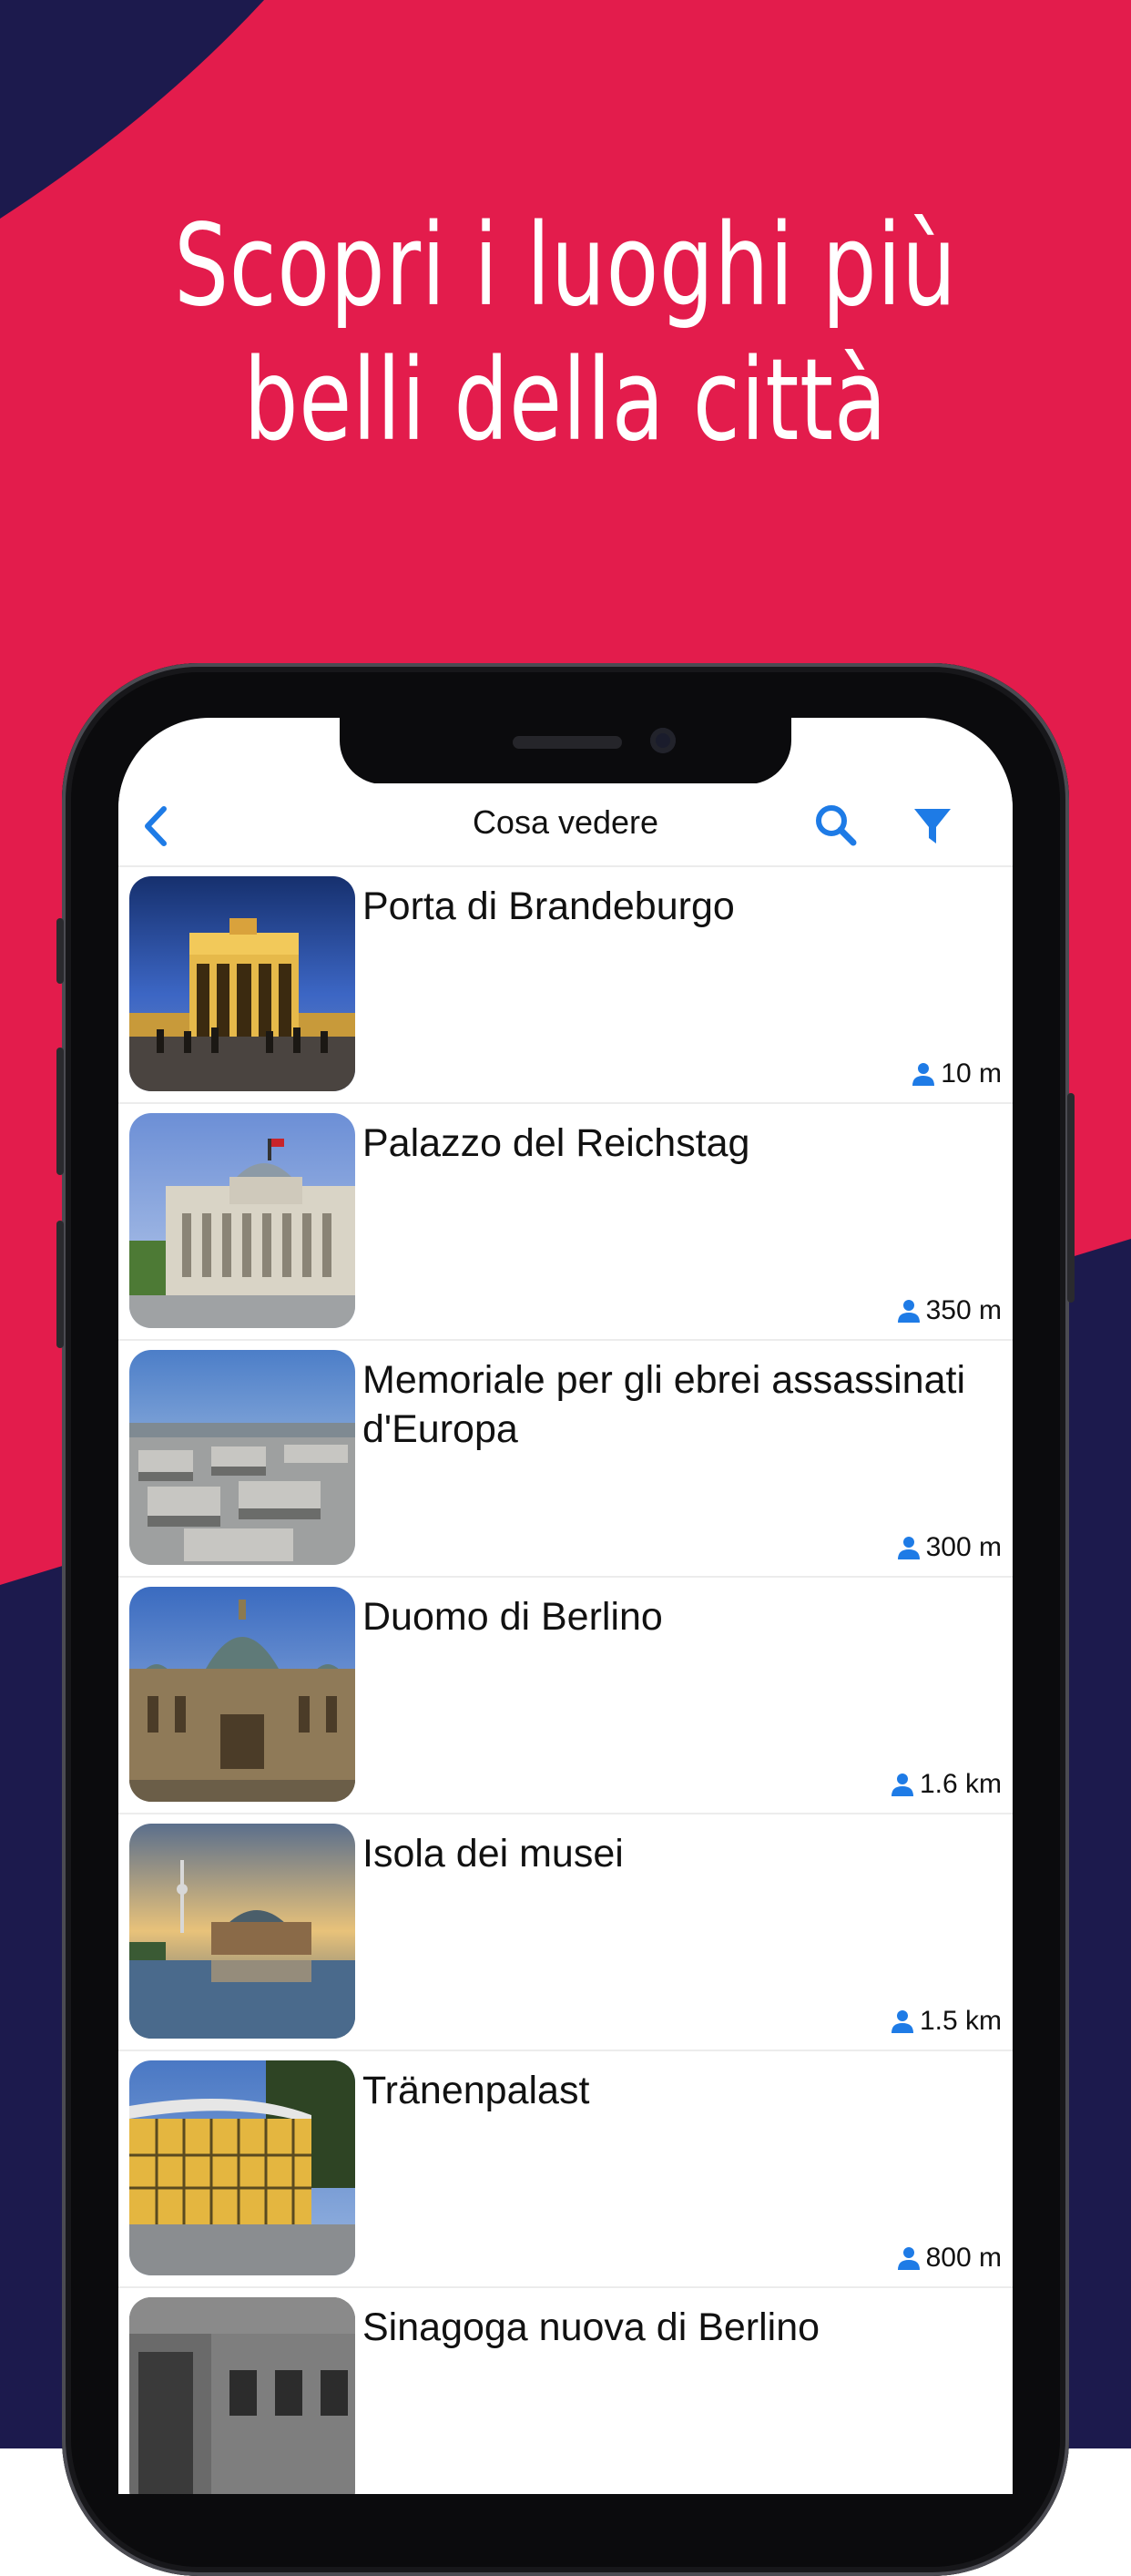 The image size is (1131, 2576). What do you see at coordinates (566, 266) in the screenshot?
I see `headline-line-1: Scopri i luoghi più` at bounding box center [566, 266].